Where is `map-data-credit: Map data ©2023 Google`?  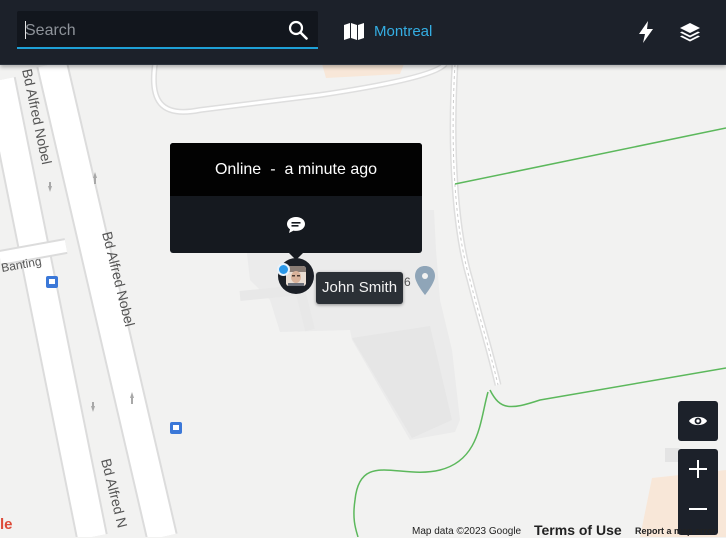 map-data-credit: Map data ©2023 Google is located at coordinates (467, 531).